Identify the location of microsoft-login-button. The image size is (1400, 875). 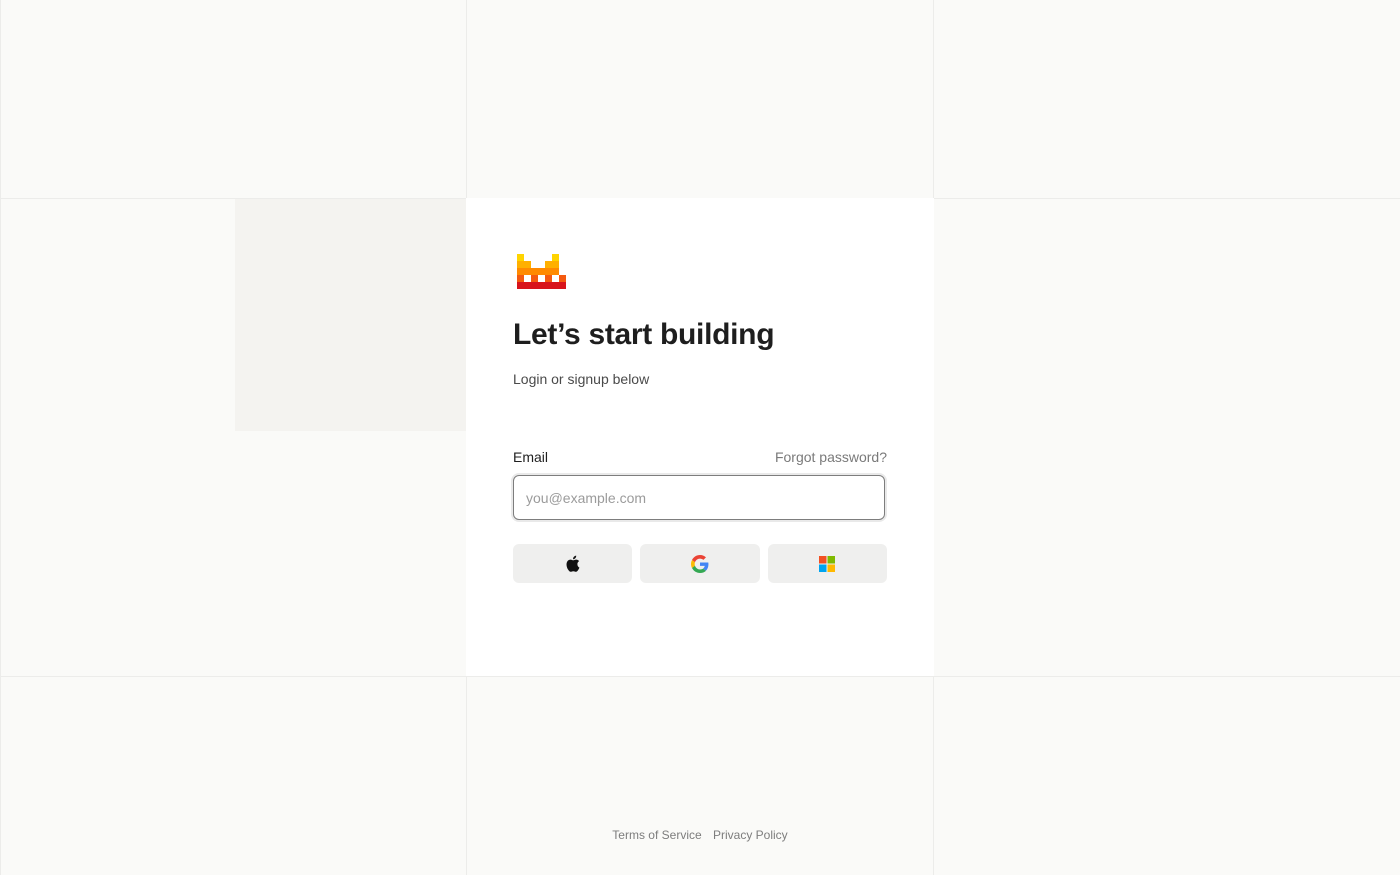
(827, 563).